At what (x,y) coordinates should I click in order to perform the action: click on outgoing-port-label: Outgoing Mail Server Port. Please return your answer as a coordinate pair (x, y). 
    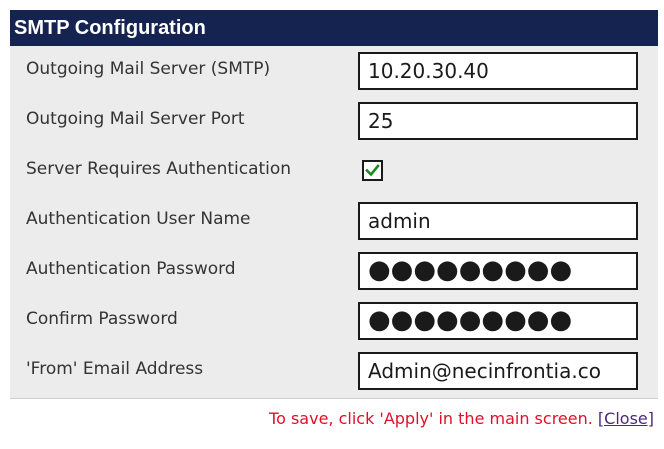
    Looking at the image, I should click on (135, 119).